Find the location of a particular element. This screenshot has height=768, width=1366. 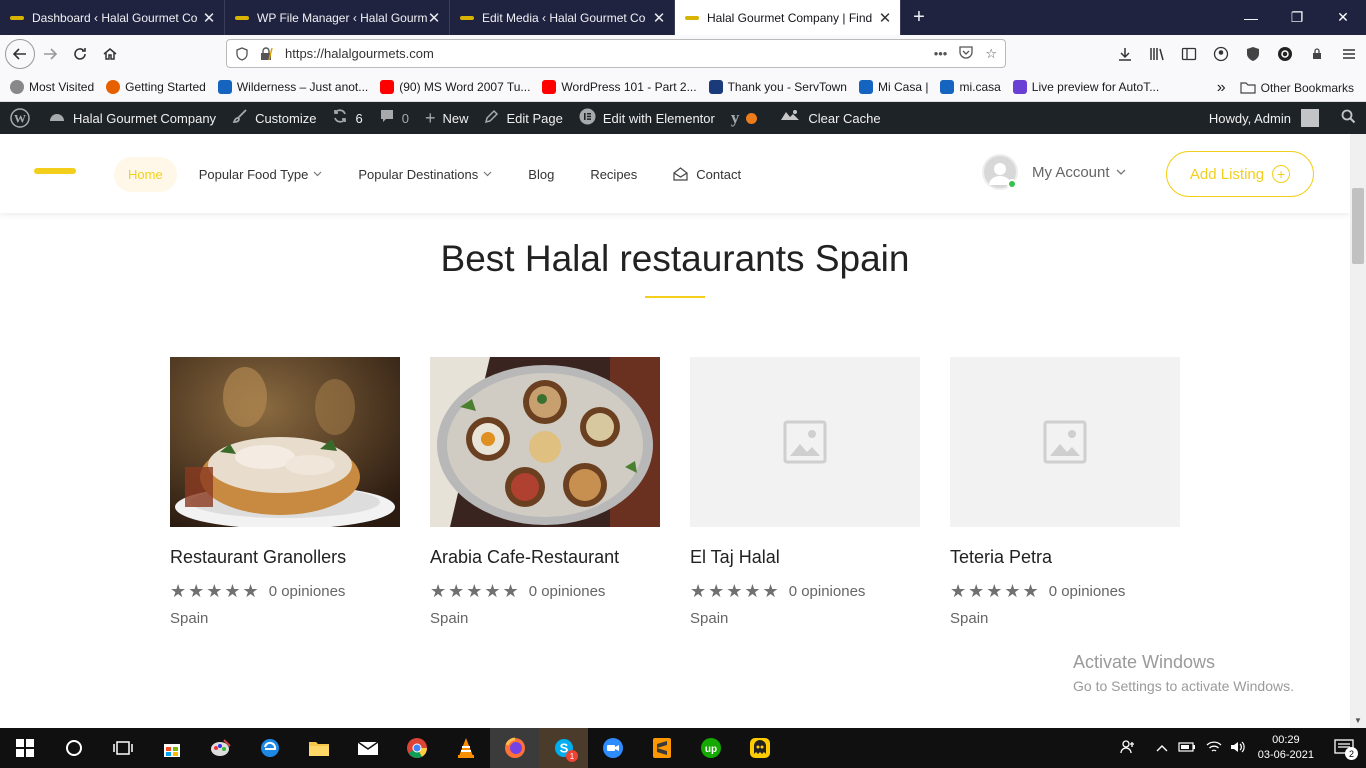

menu-item-popular-food-type: Popular Food Type is located at coordinates (261, 174).